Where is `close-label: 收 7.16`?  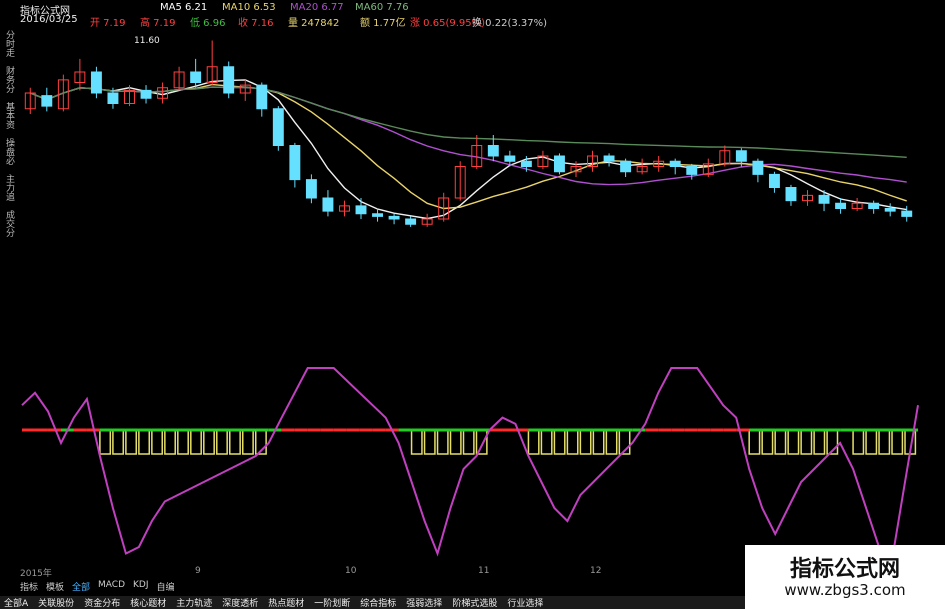 close-label: 收 7.16 is located at coordinates (256, 23).